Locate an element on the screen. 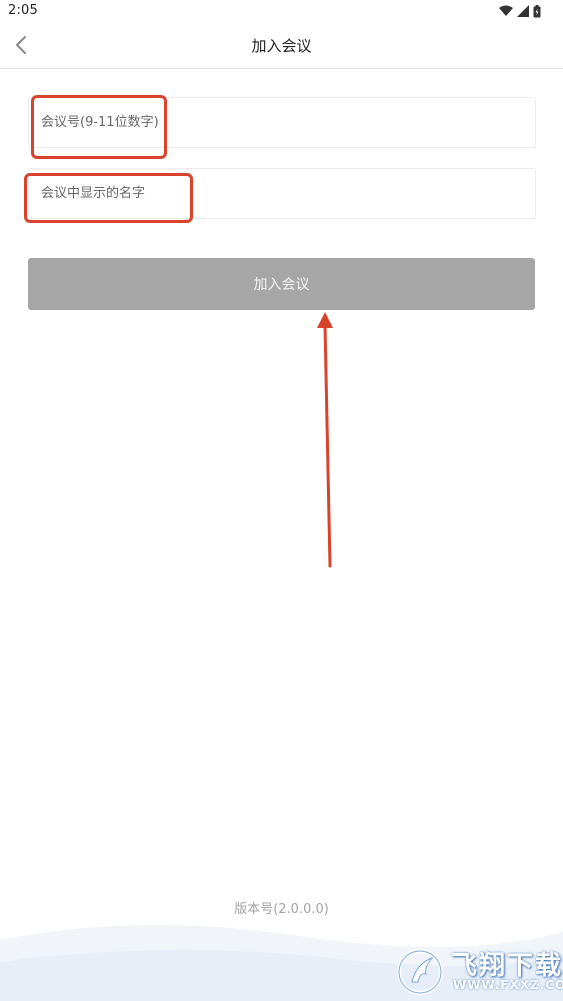  page-title: 加入会议 is located at coordinates (281, 46).